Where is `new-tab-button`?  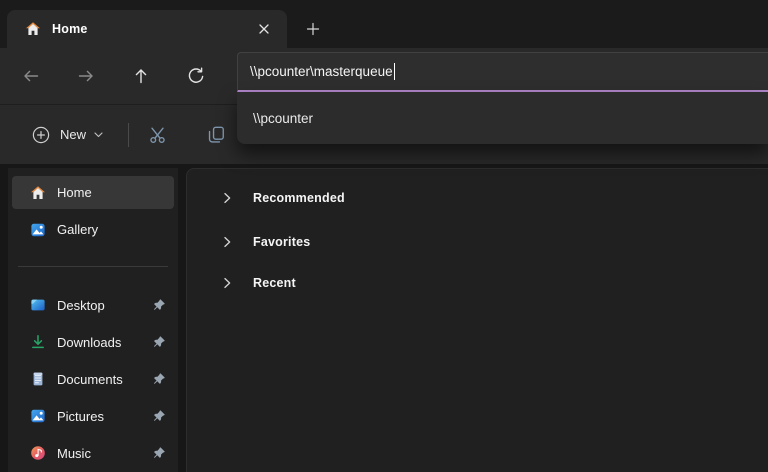
new-tab-button is located at coordinates (313, 29).